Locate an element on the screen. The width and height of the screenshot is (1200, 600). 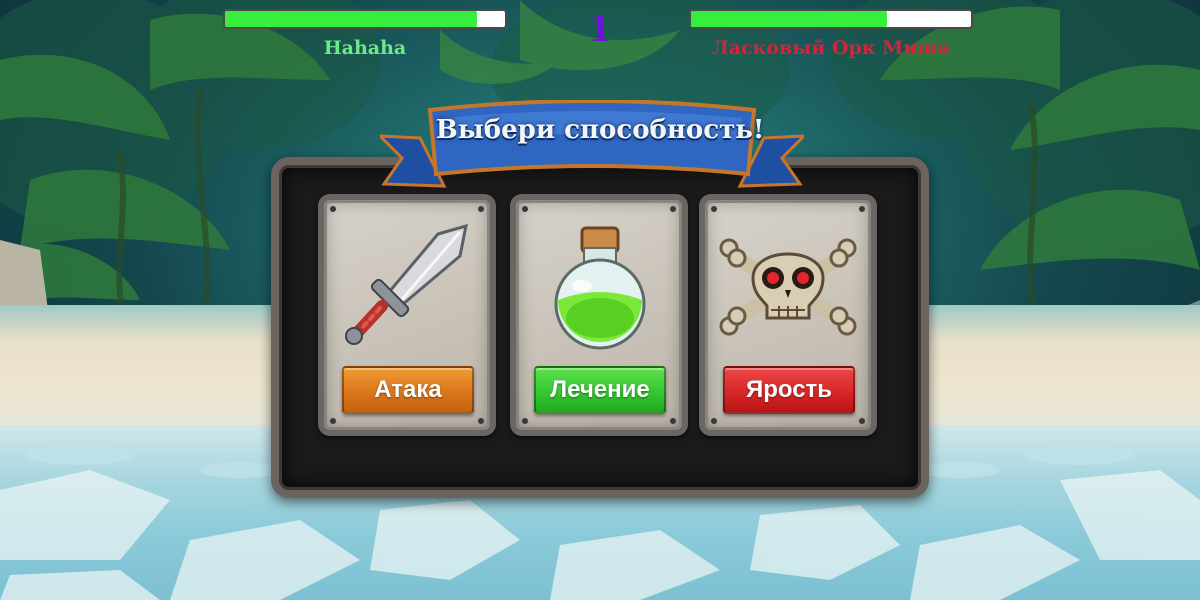
ability-card-attack: Атака is located at coordinates (407, 315).